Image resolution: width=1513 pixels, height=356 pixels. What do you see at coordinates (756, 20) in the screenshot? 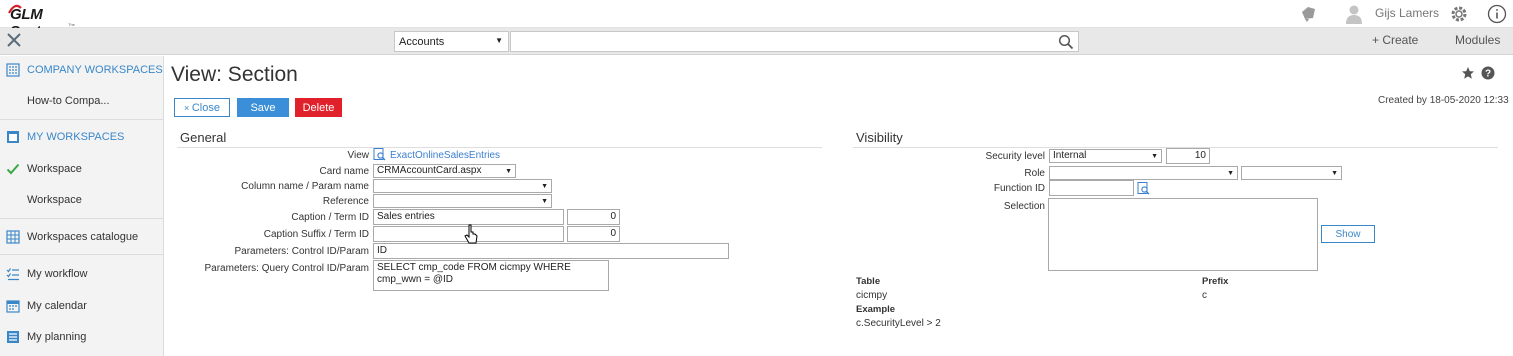
I see `top-bar: GLM Systems The Leading Co. Gijs Lamers` at bounding box center [756, 20].